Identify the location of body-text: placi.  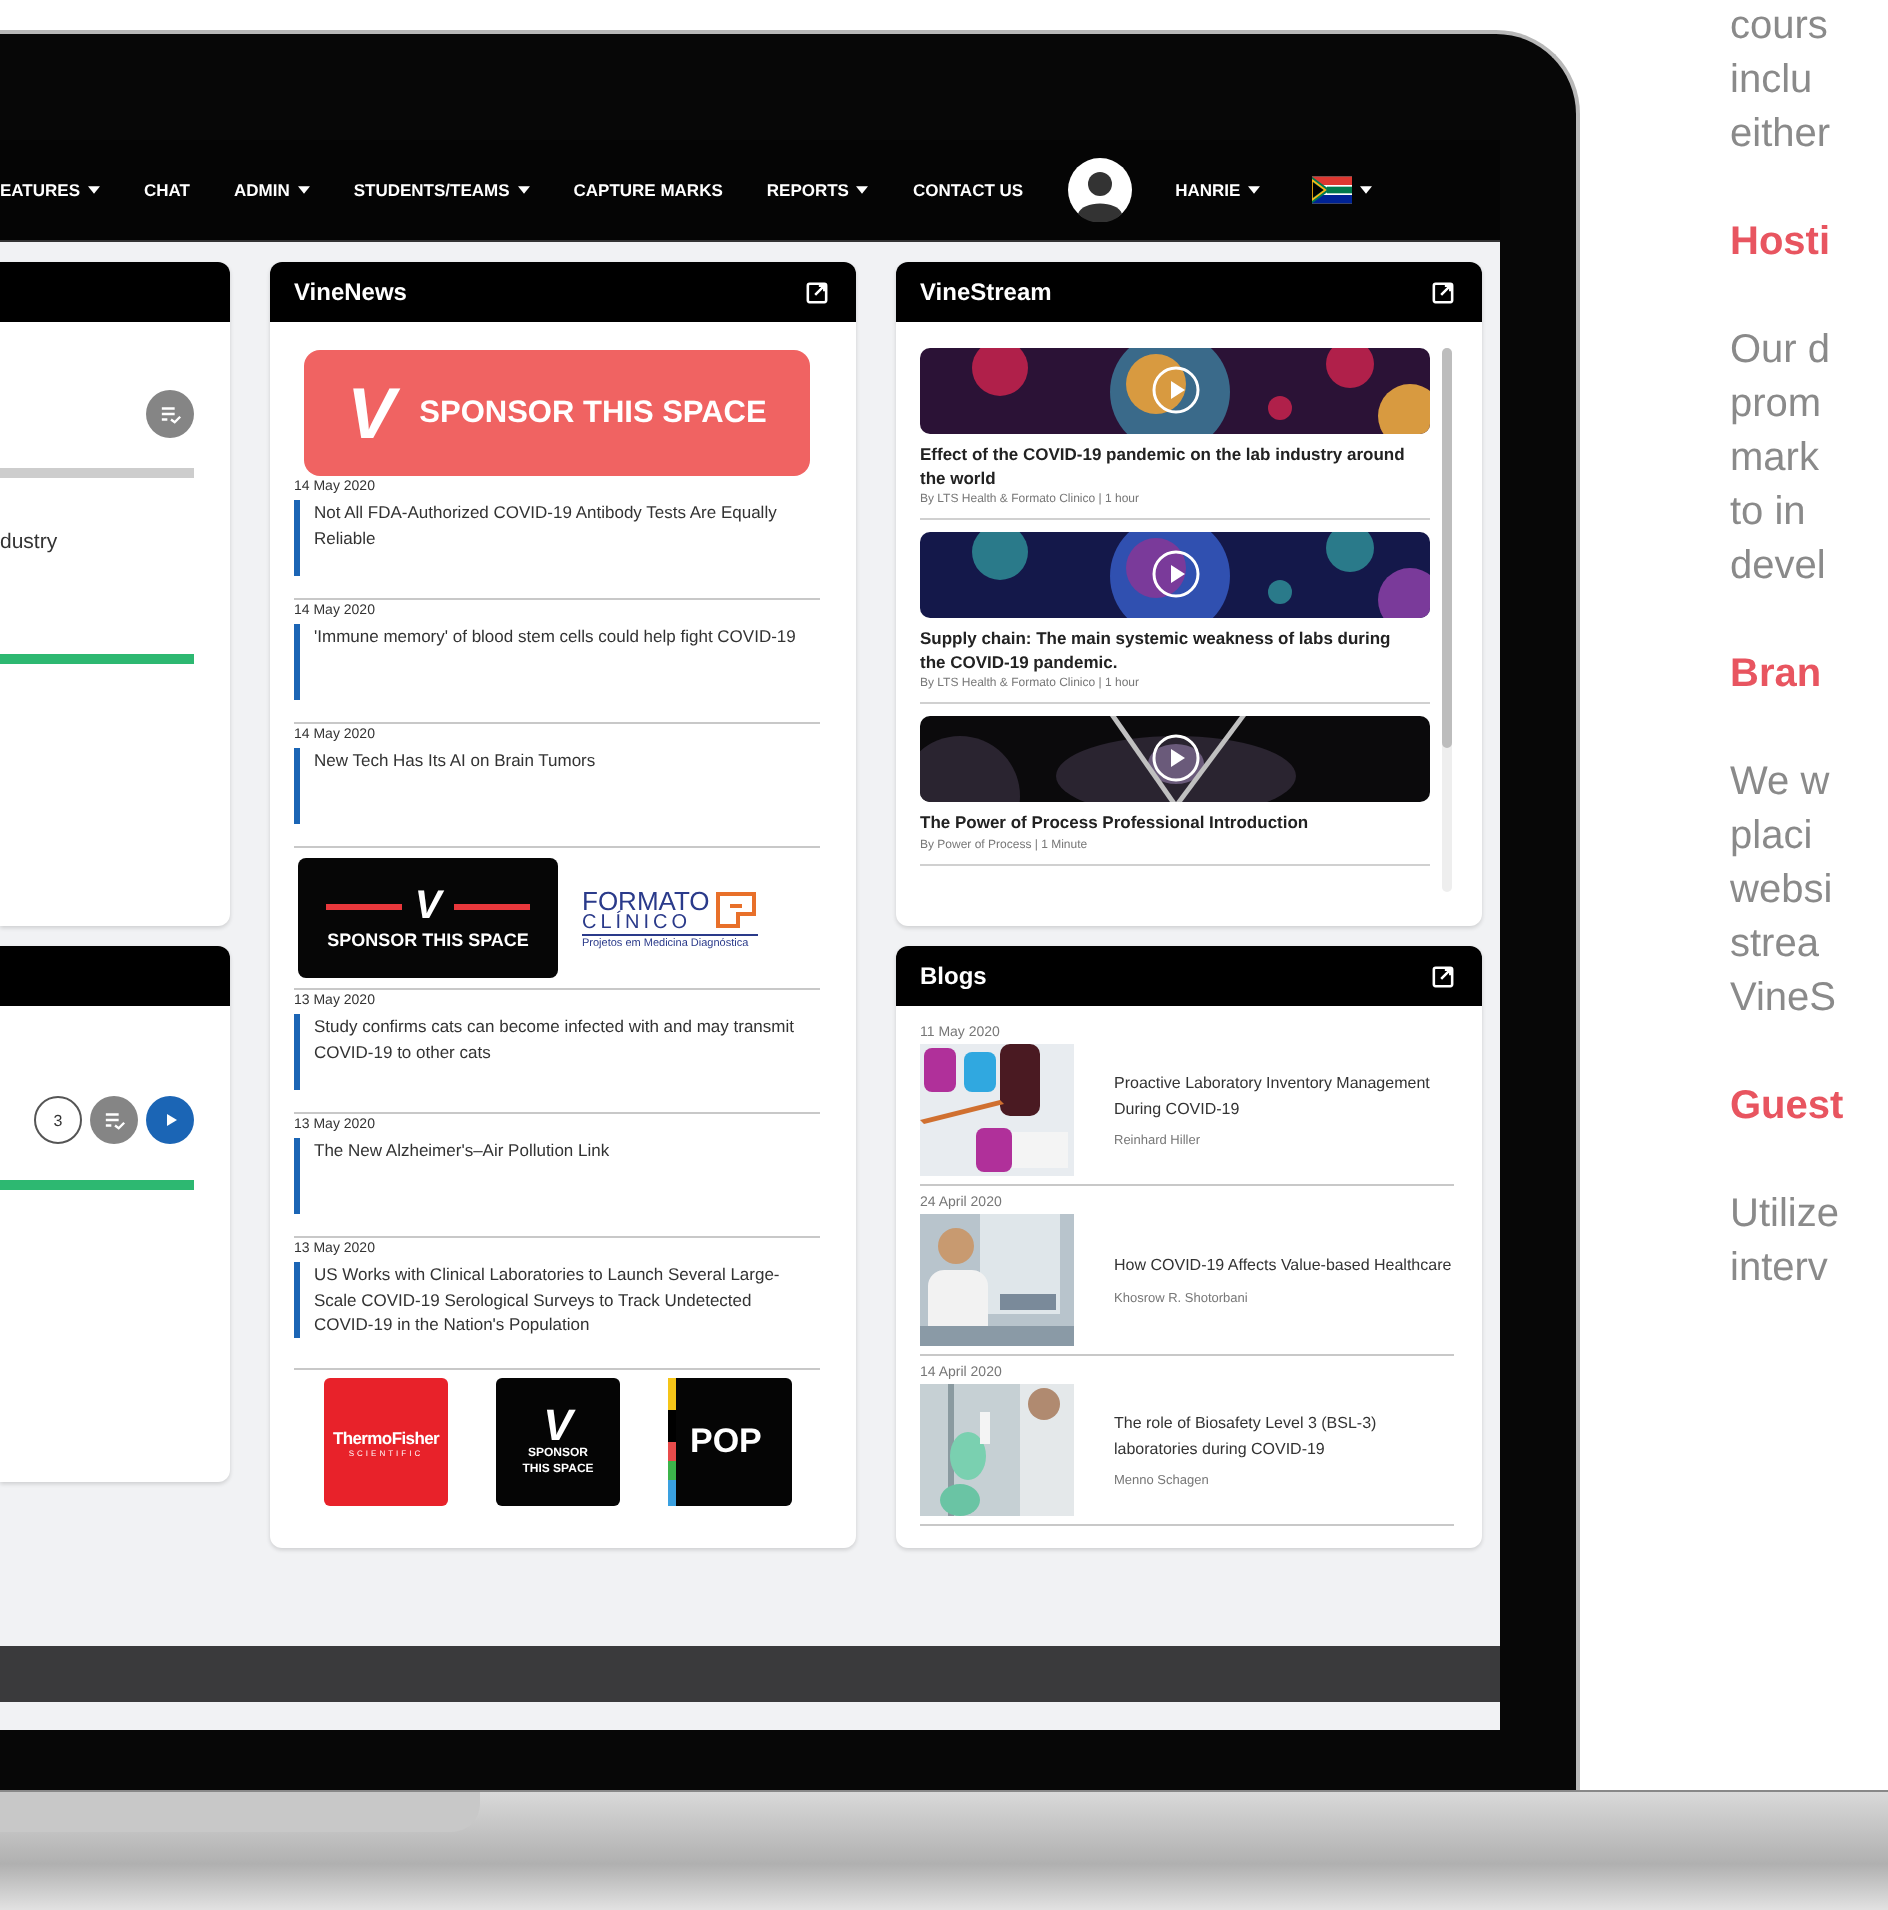
(1772, 837).